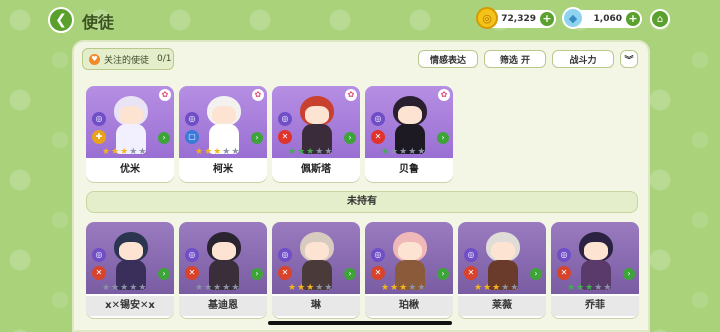  Describe the element at coordinates (409, 306) in the screenshot. I see `disciple-name: 珀楸` at that location.